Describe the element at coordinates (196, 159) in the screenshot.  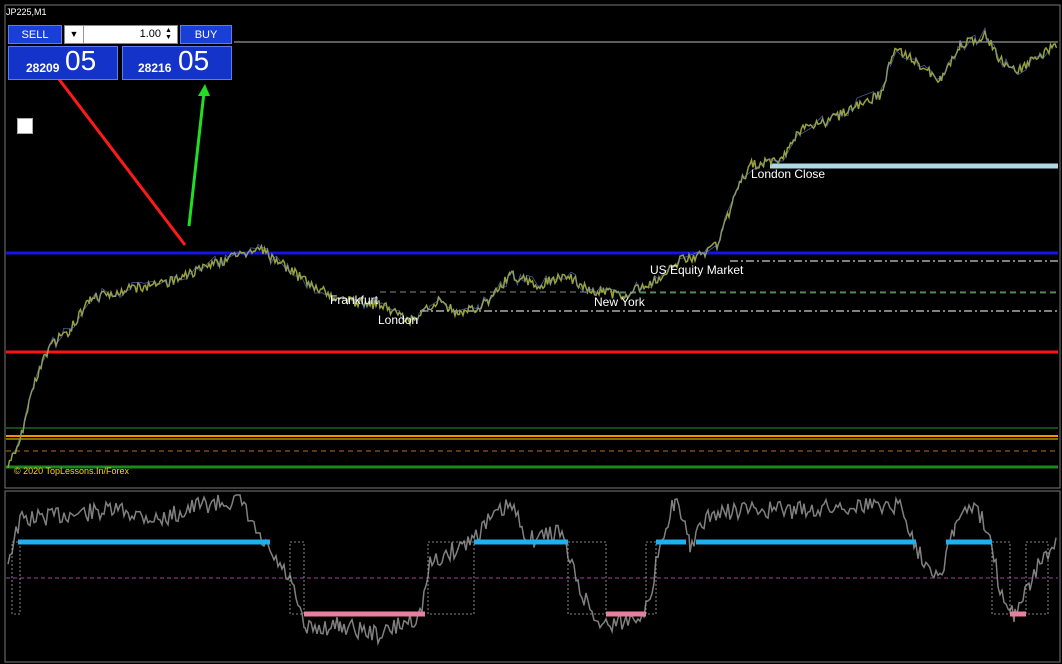
I see `arrow-green-icon` at that location.